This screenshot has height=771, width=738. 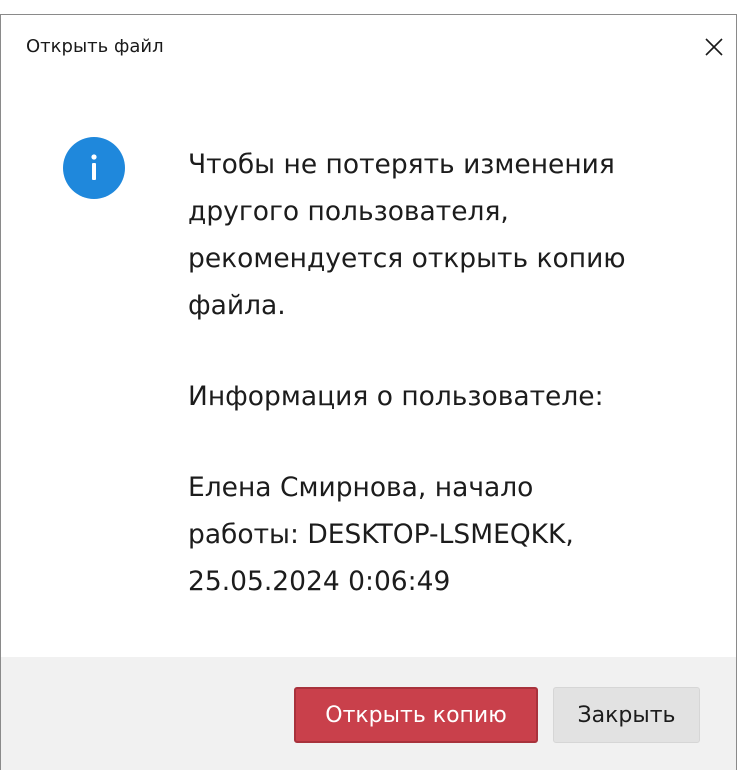 I want to click on user-info-line: работы: DESKTOP-LSMEQKK,, so click(x=381, y=534).